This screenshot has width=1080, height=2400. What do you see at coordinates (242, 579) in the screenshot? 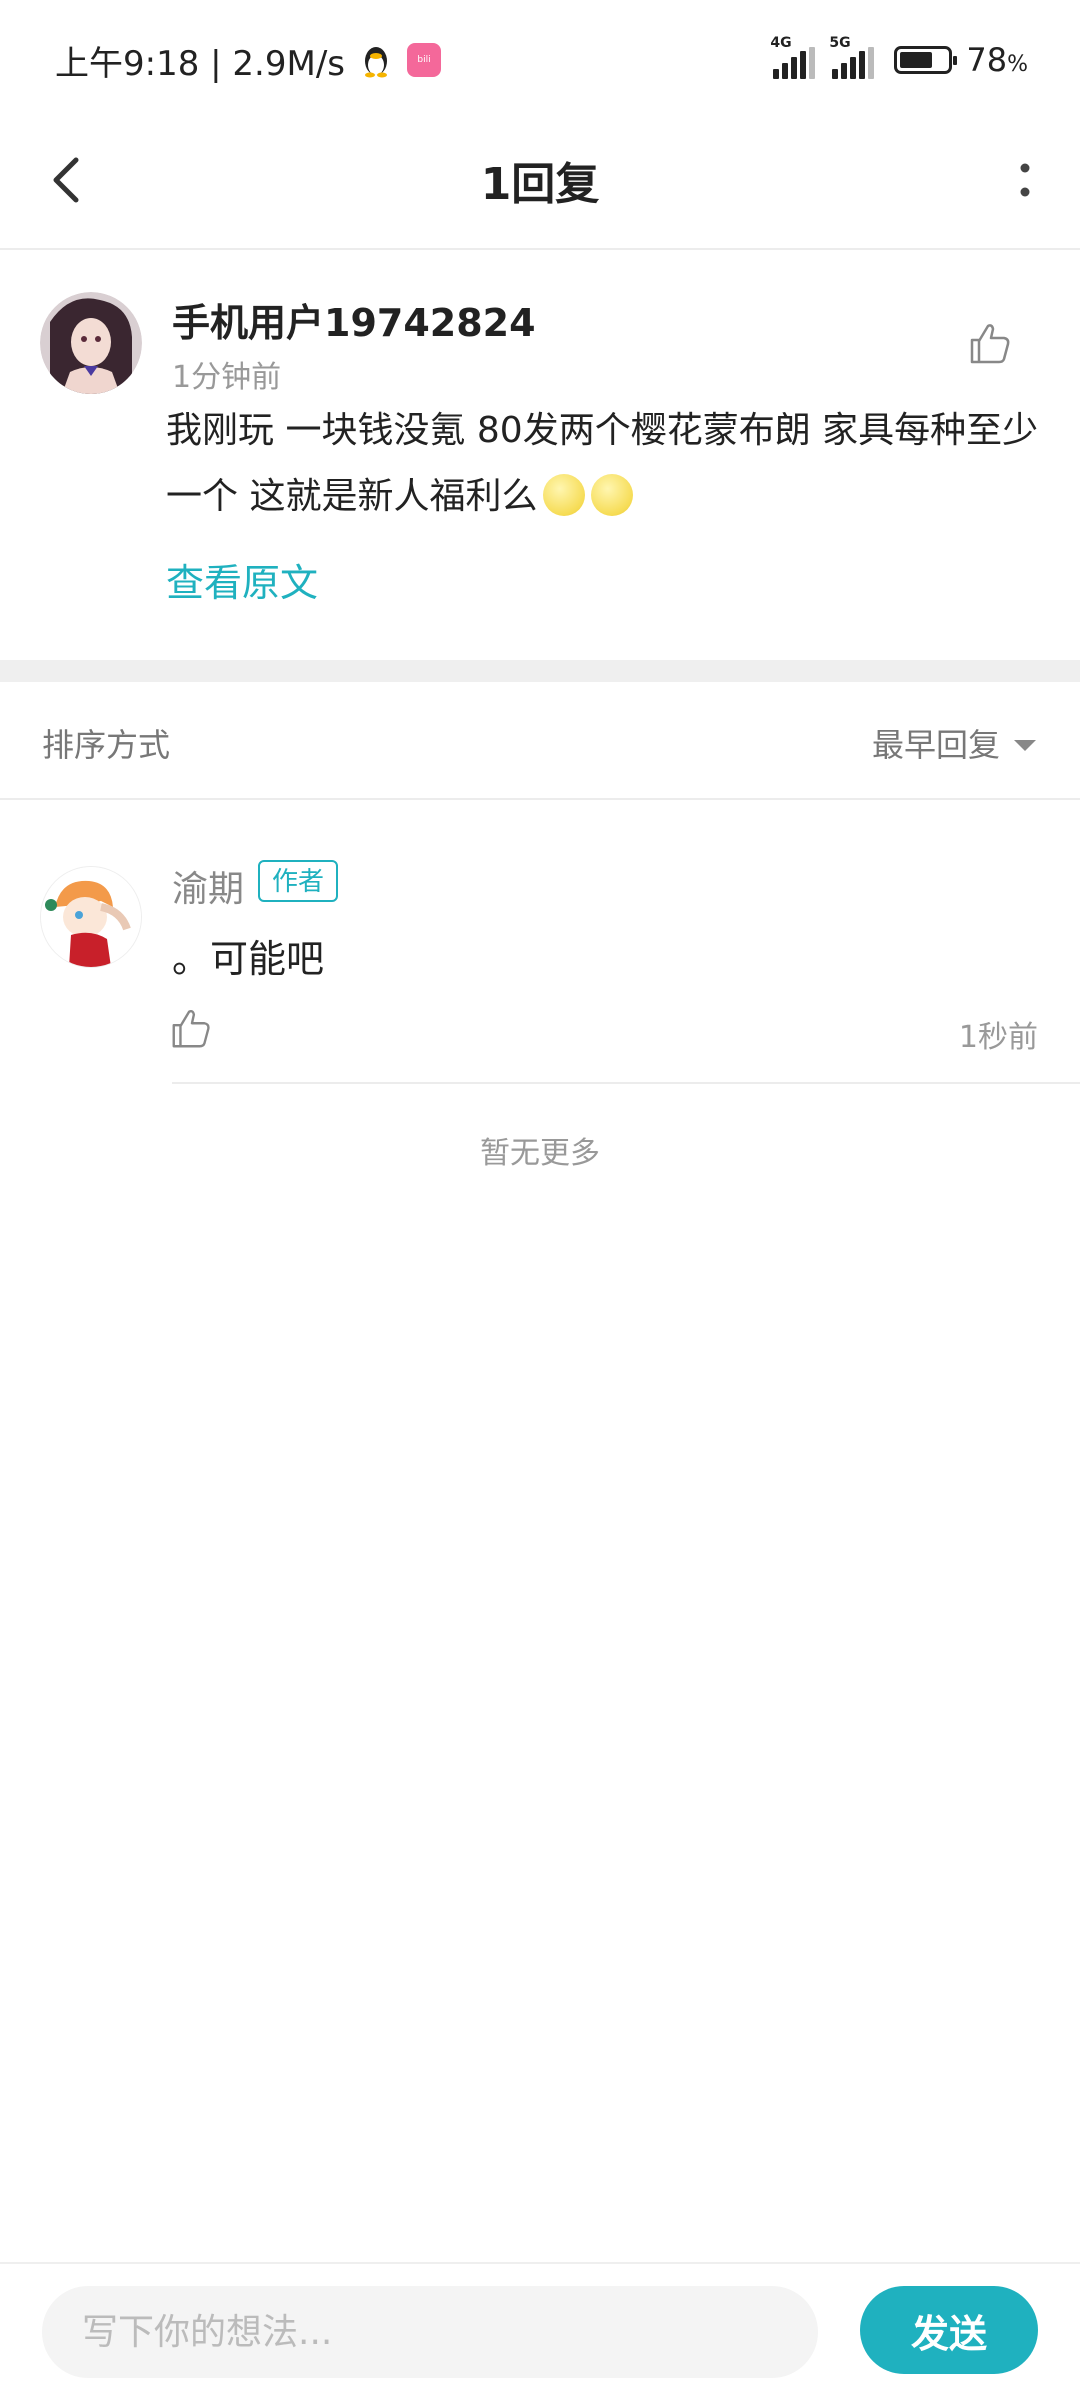
I see `view-original-link: 查看原文` at bounding box center [242, 579].